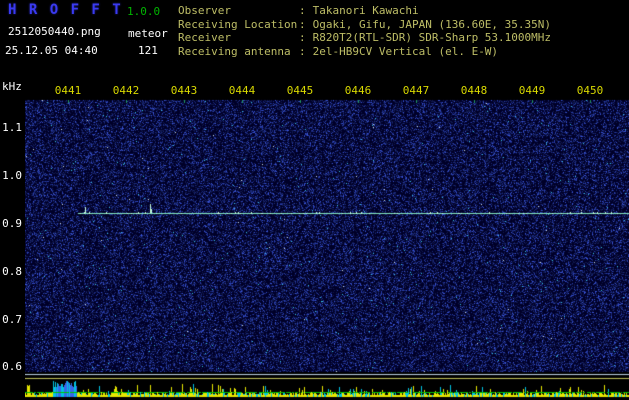  Describe the element at coordinates (358, 90) in the screenshot. I see `time-tick-label: 0446` at that location.